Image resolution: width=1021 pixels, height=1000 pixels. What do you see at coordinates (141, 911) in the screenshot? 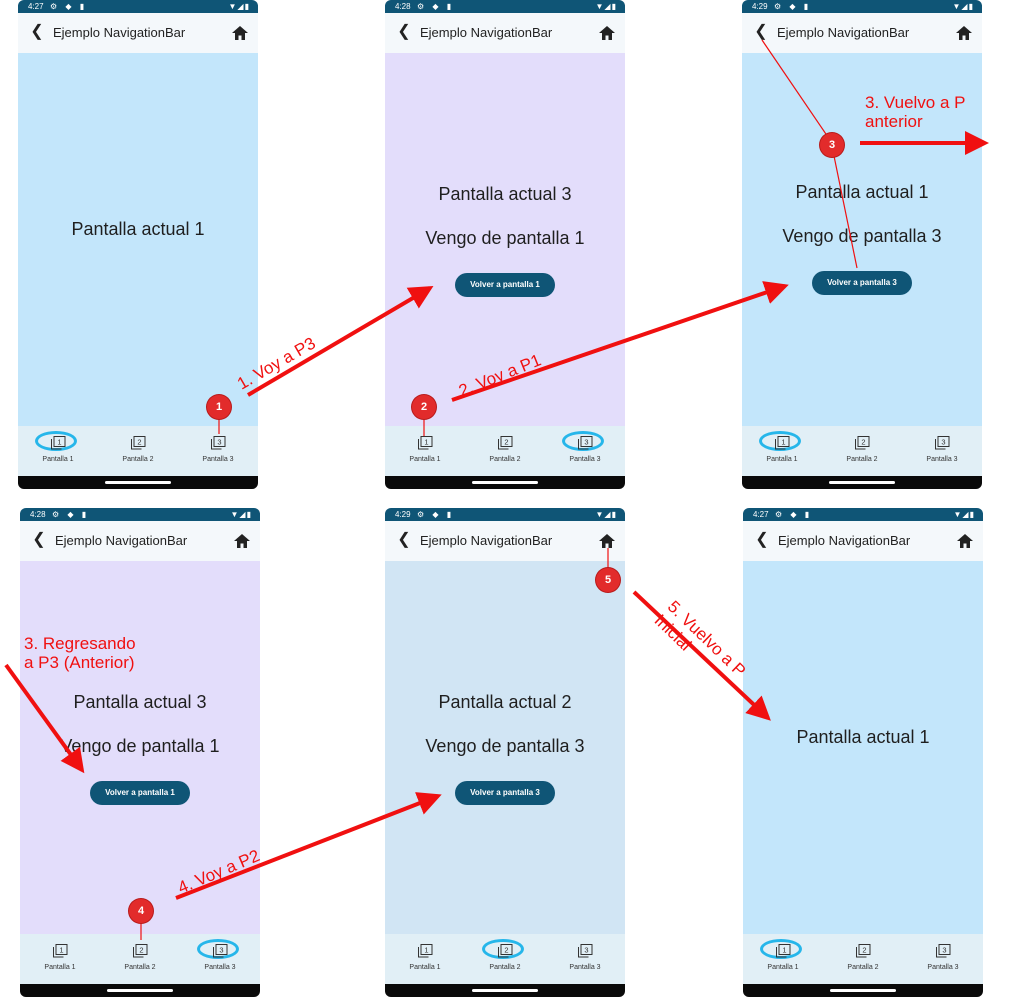
I see `step-badge-4: 4` at bounding box center [141, 911].